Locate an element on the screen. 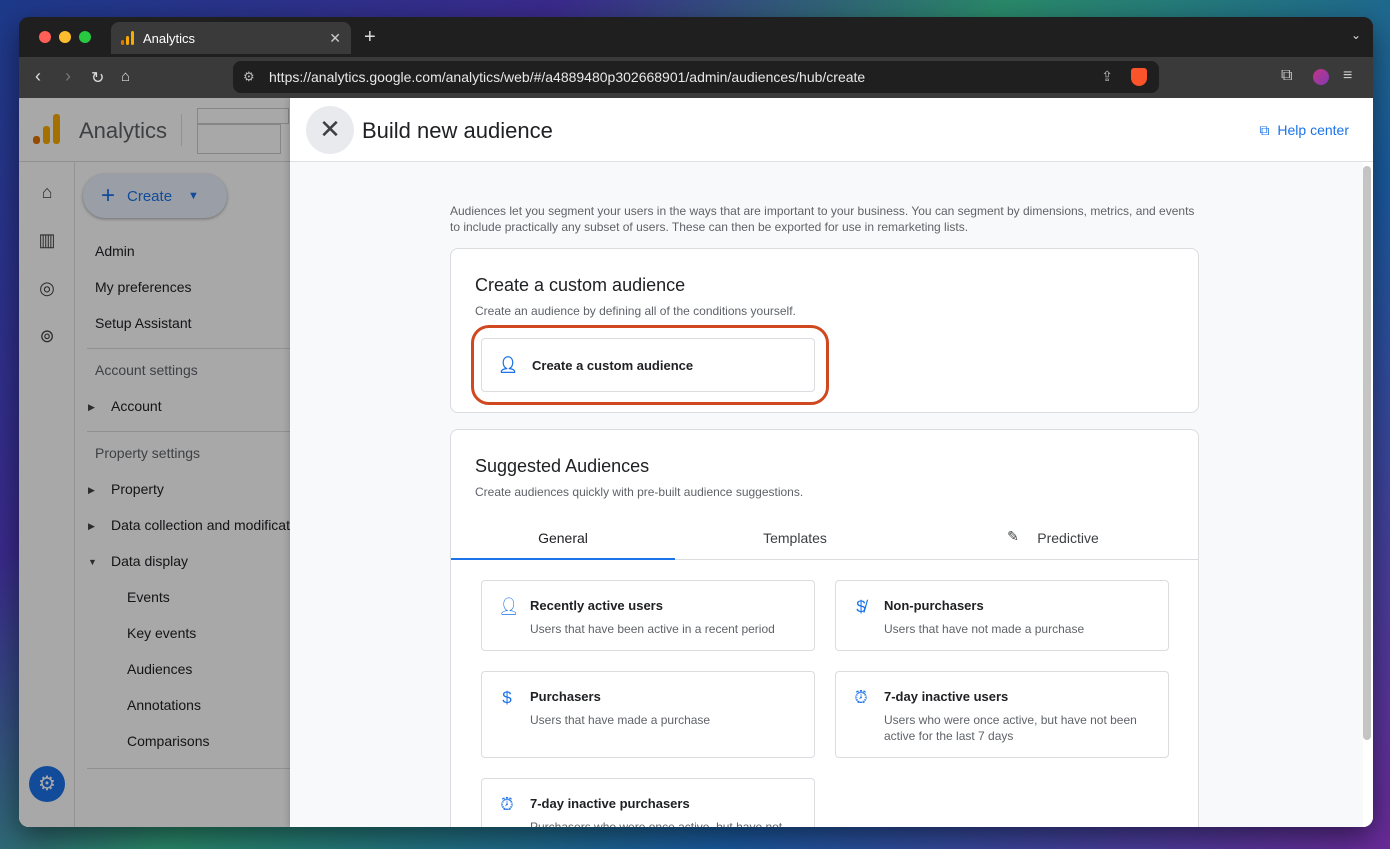  nav-events: Events is located at coordinates (148, 597).